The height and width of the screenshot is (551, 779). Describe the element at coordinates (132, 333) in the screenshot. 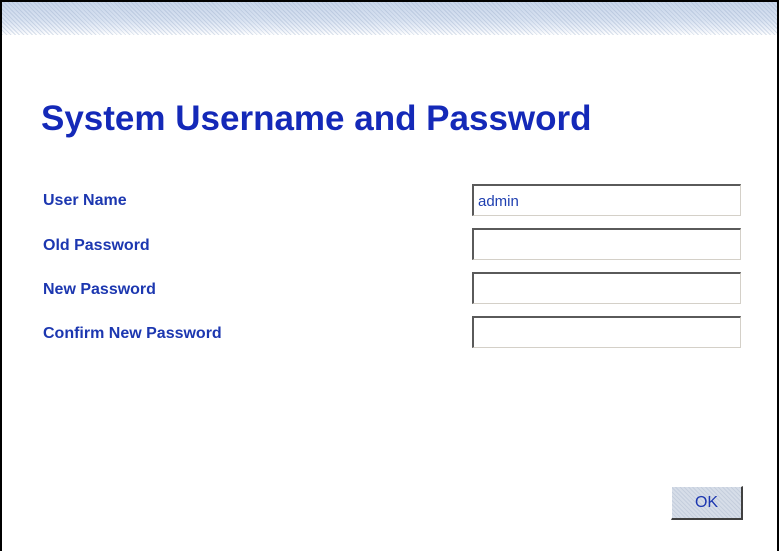

I see `confirm-new-password-label: Confirm New Password` at that location.